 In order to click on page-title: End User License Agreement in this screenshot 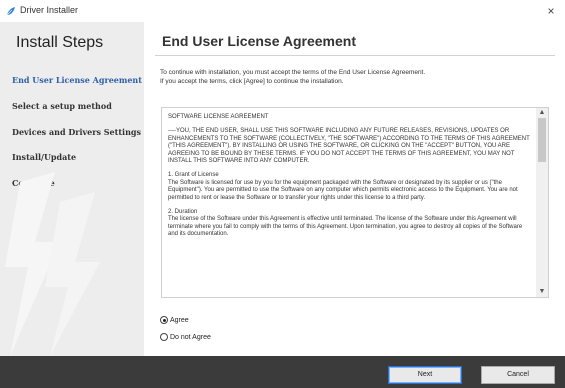, I will do `click(259, 41)`.